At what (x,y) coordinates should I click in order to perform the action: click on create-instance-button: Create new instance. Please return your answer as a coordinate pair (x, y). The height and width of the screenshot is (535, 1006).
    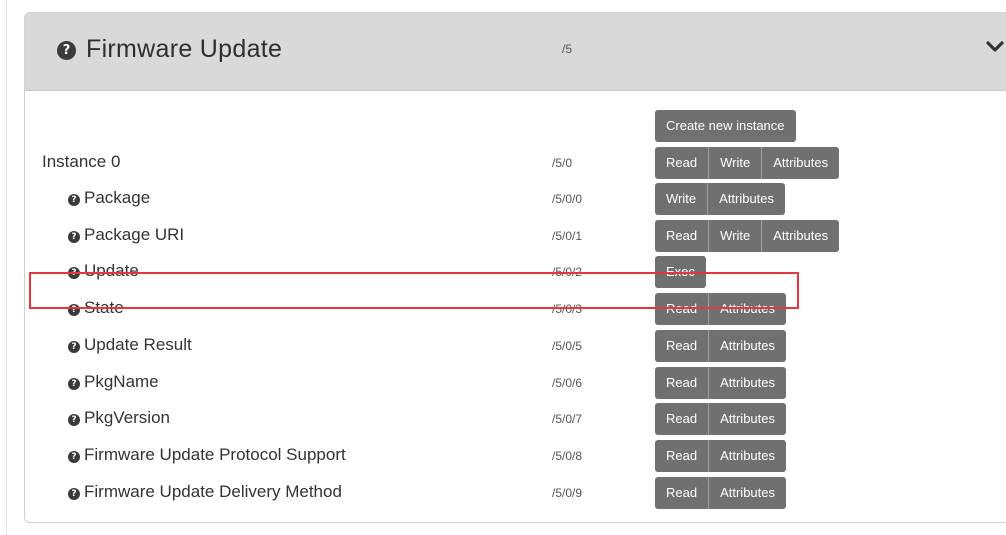
    Looking at the image, I should click on (725, 126).